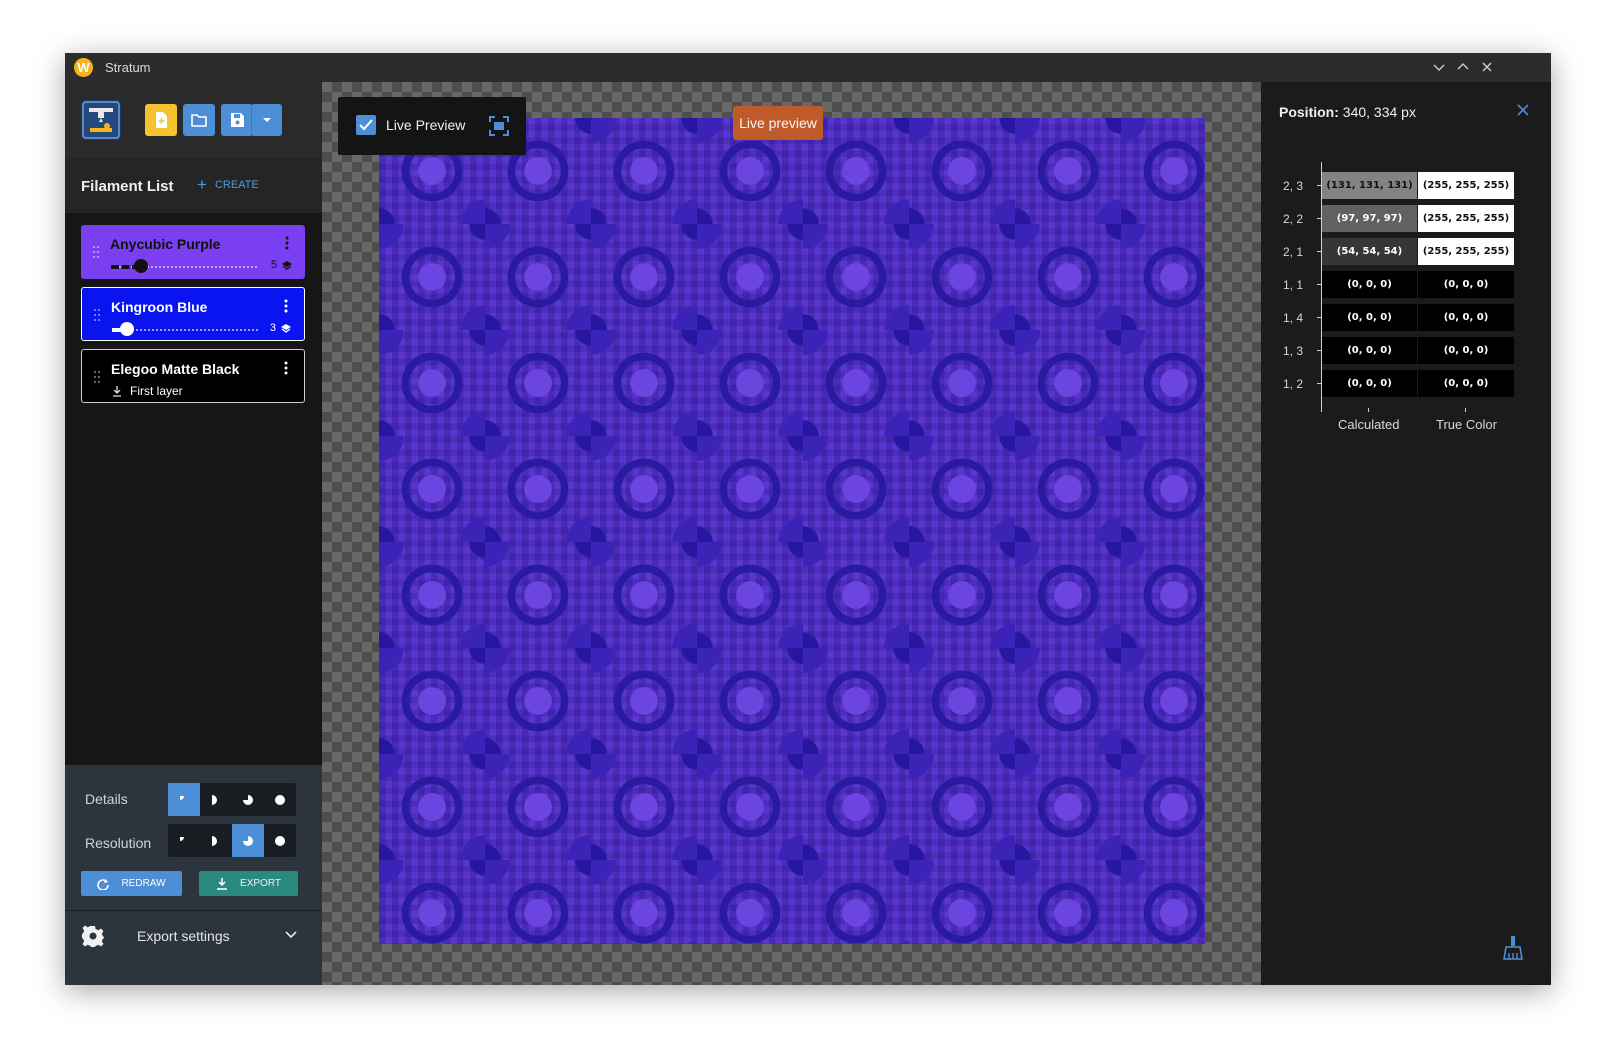 The height and width of the screenshot is (1058, 1610). I want to click on sidebar-toolbar, so click(193, 120).